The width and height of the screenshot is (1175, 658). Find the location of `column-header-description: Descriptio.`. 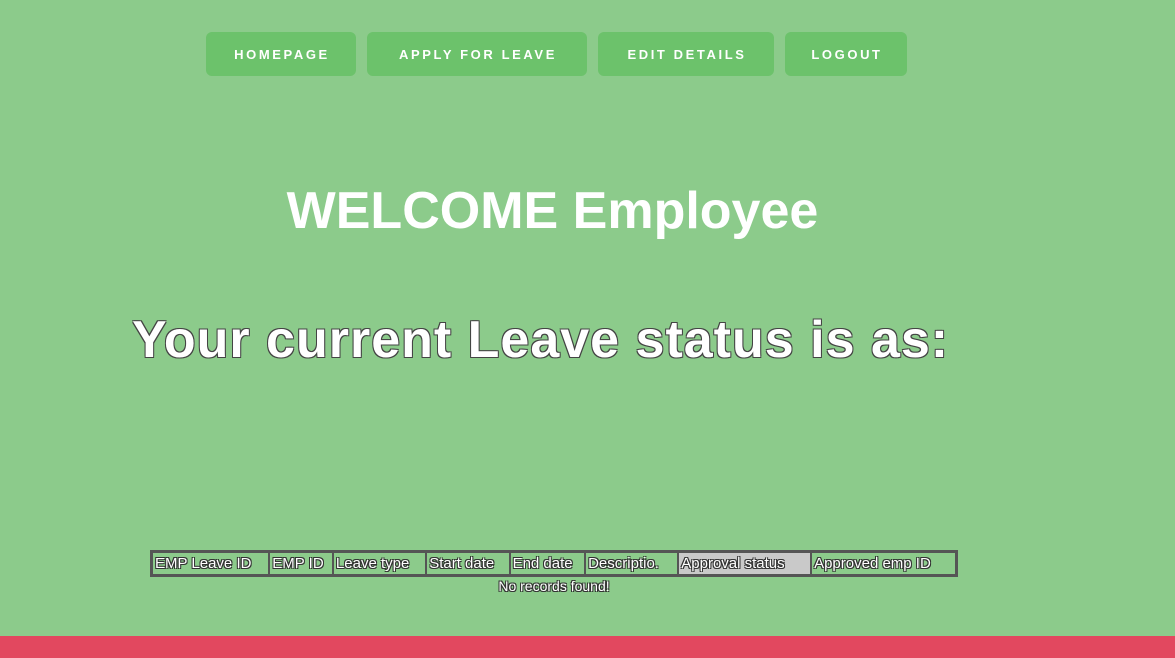

column-header-description: Descriptio. is located at coordinates (632, 563).